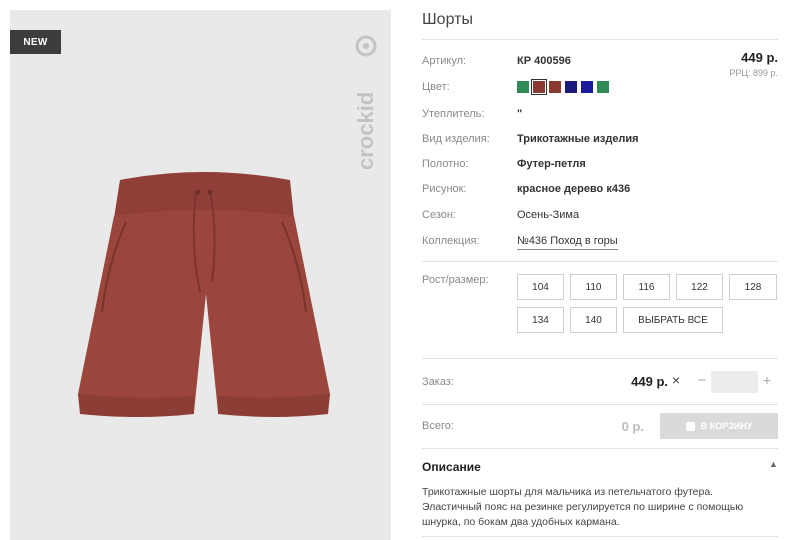 The width and height of the screenshot is (800, 540). Describe the element at coordinates (520, 114) in the screenshot. I see `insulation-value: "` at that location.